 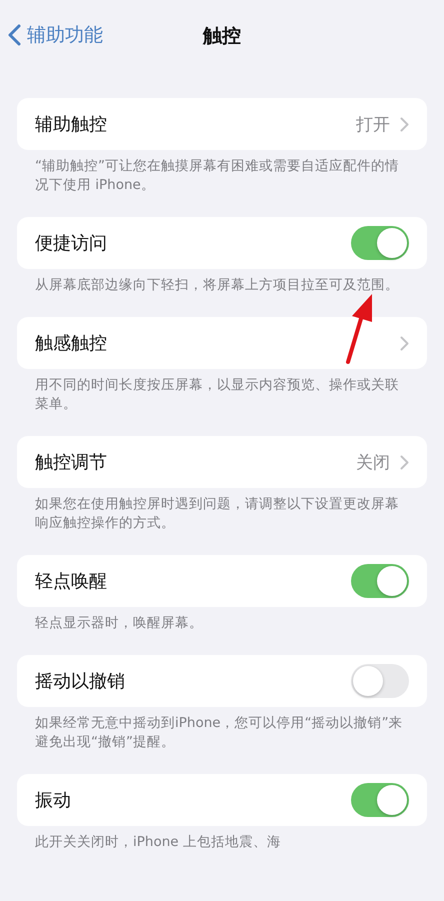 I want to click on setting-label: 振动, so click(x=53, y=800).